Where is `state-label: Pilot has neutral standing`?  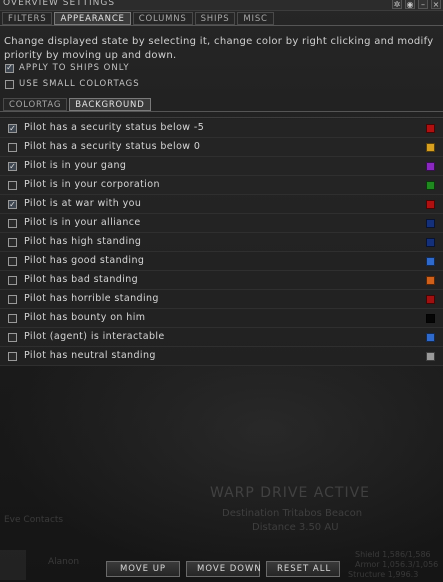
state-label: Pilot has neutral standing is located at coordinates (90, 355).